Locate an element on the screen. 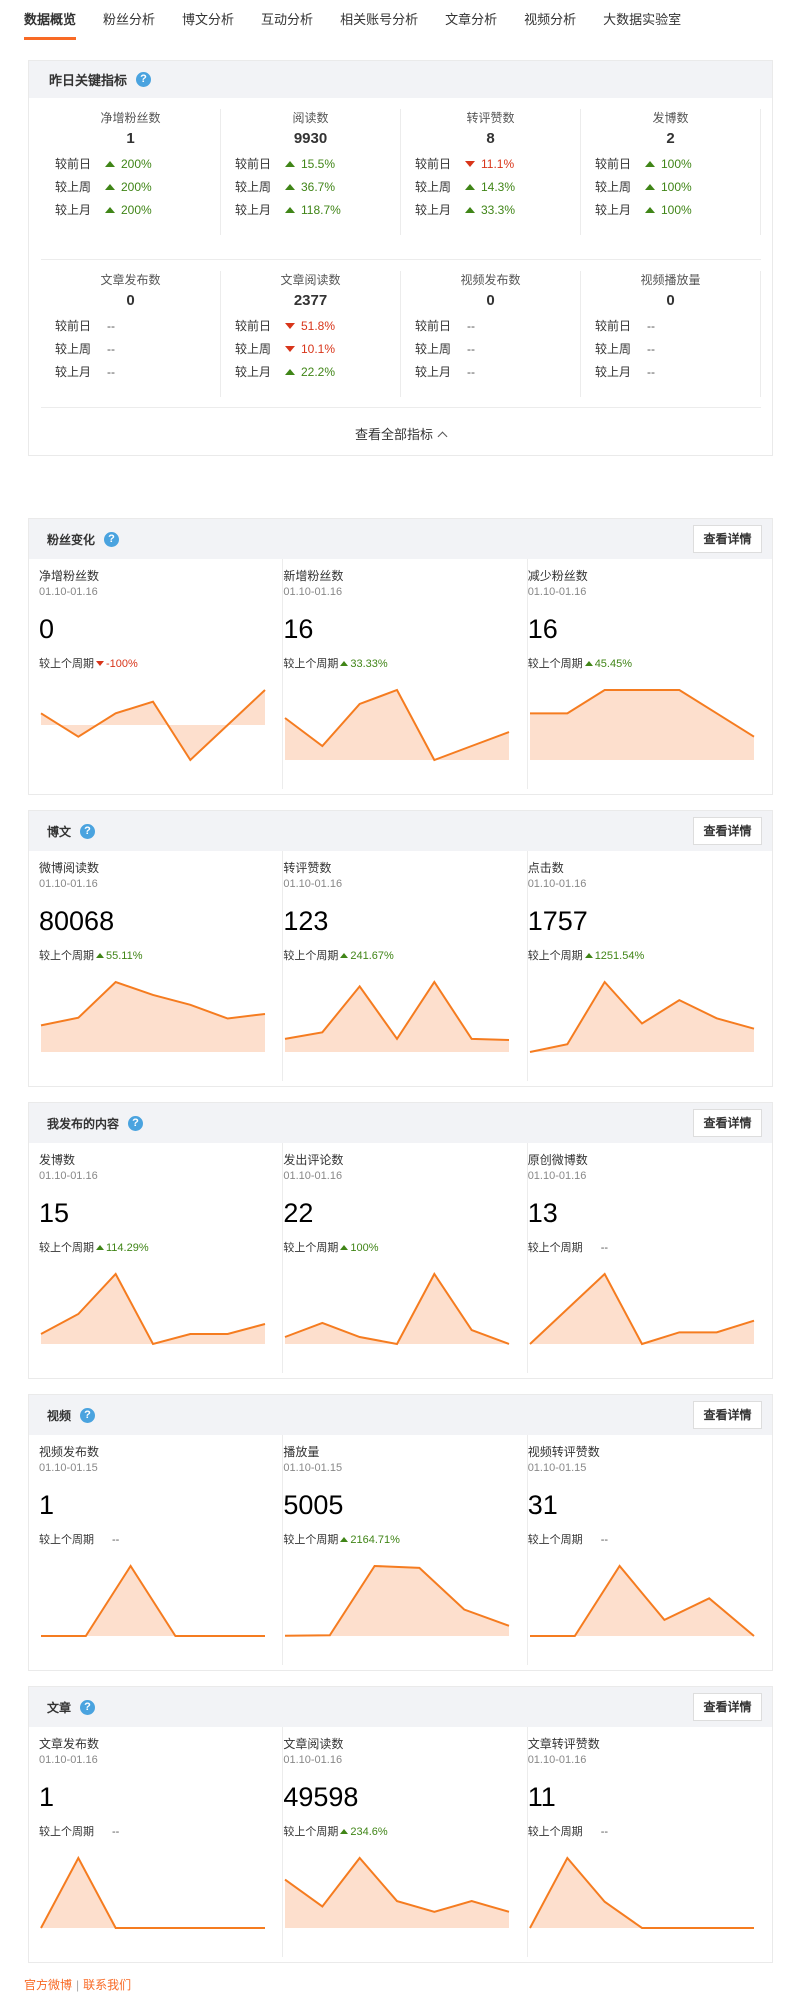  official-weibo-link: 官方微博 is located at coordinates (48, 1985).